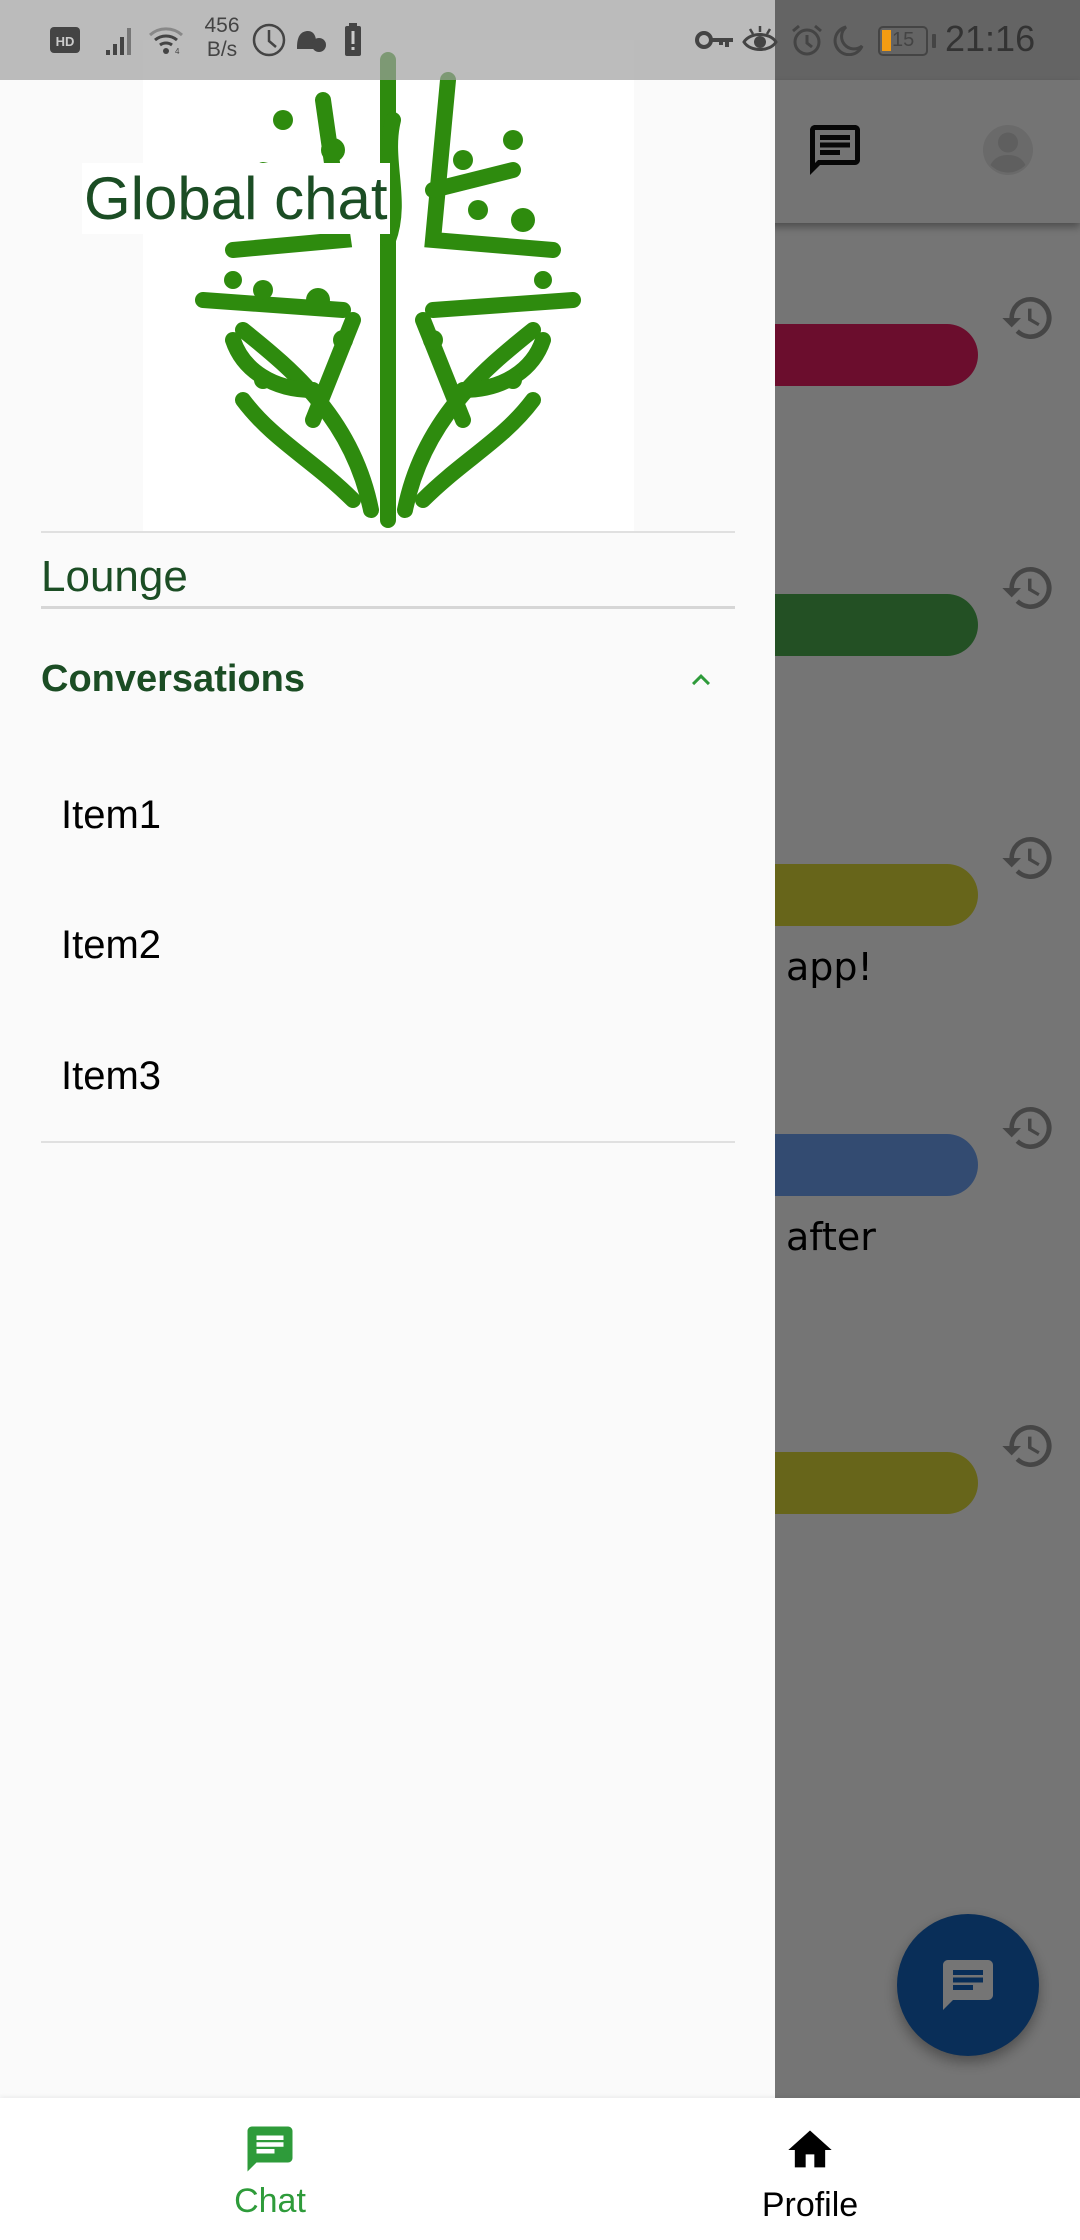  I want to click on eye-icon, so click(760, 40).